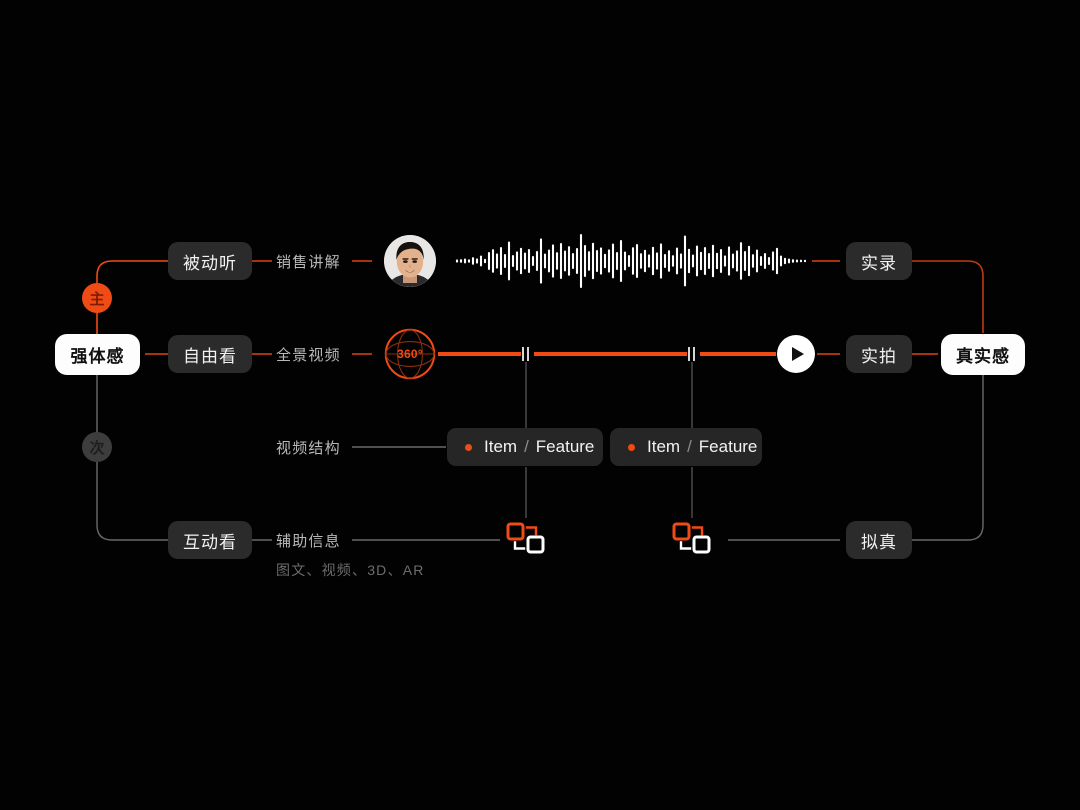  I want to click on item-2-name: Item, so click(664, 446).